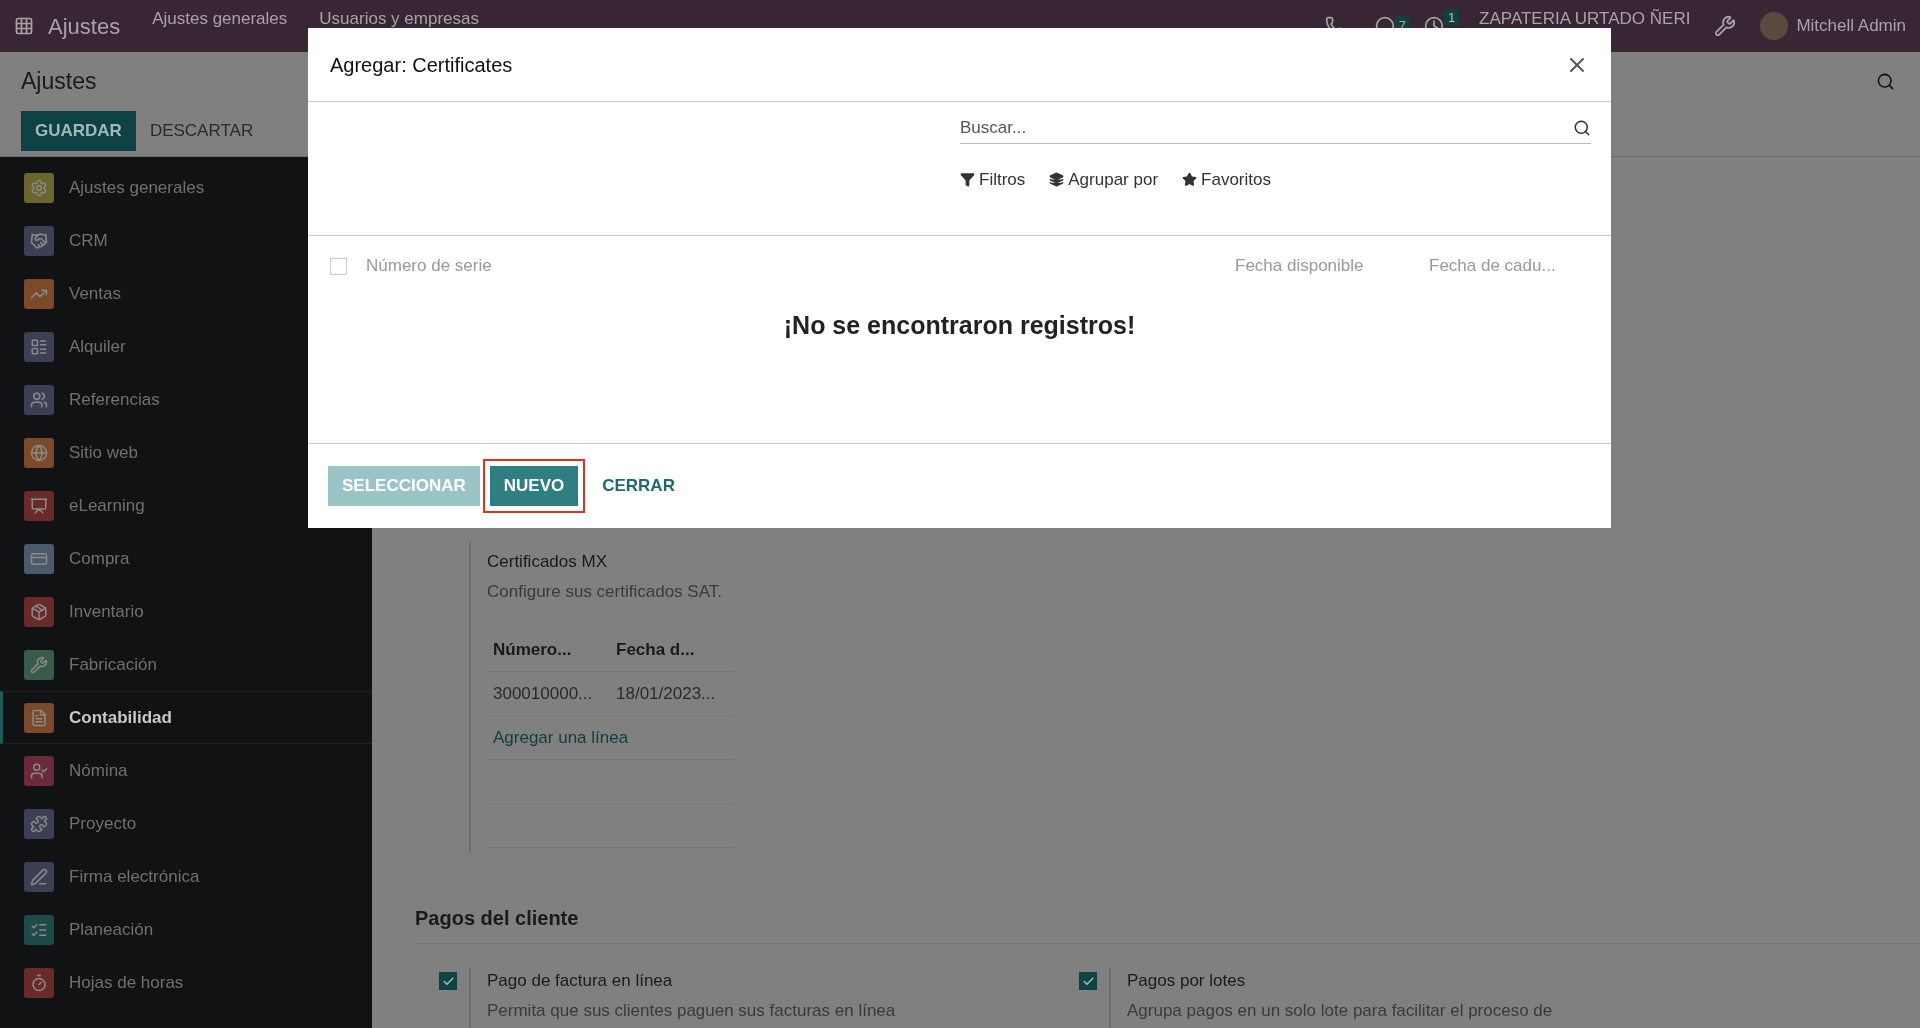 This screenshot has width=1920, height=1028. I want to click on setting-title: Pagos por lotes, so click(1187, 981).